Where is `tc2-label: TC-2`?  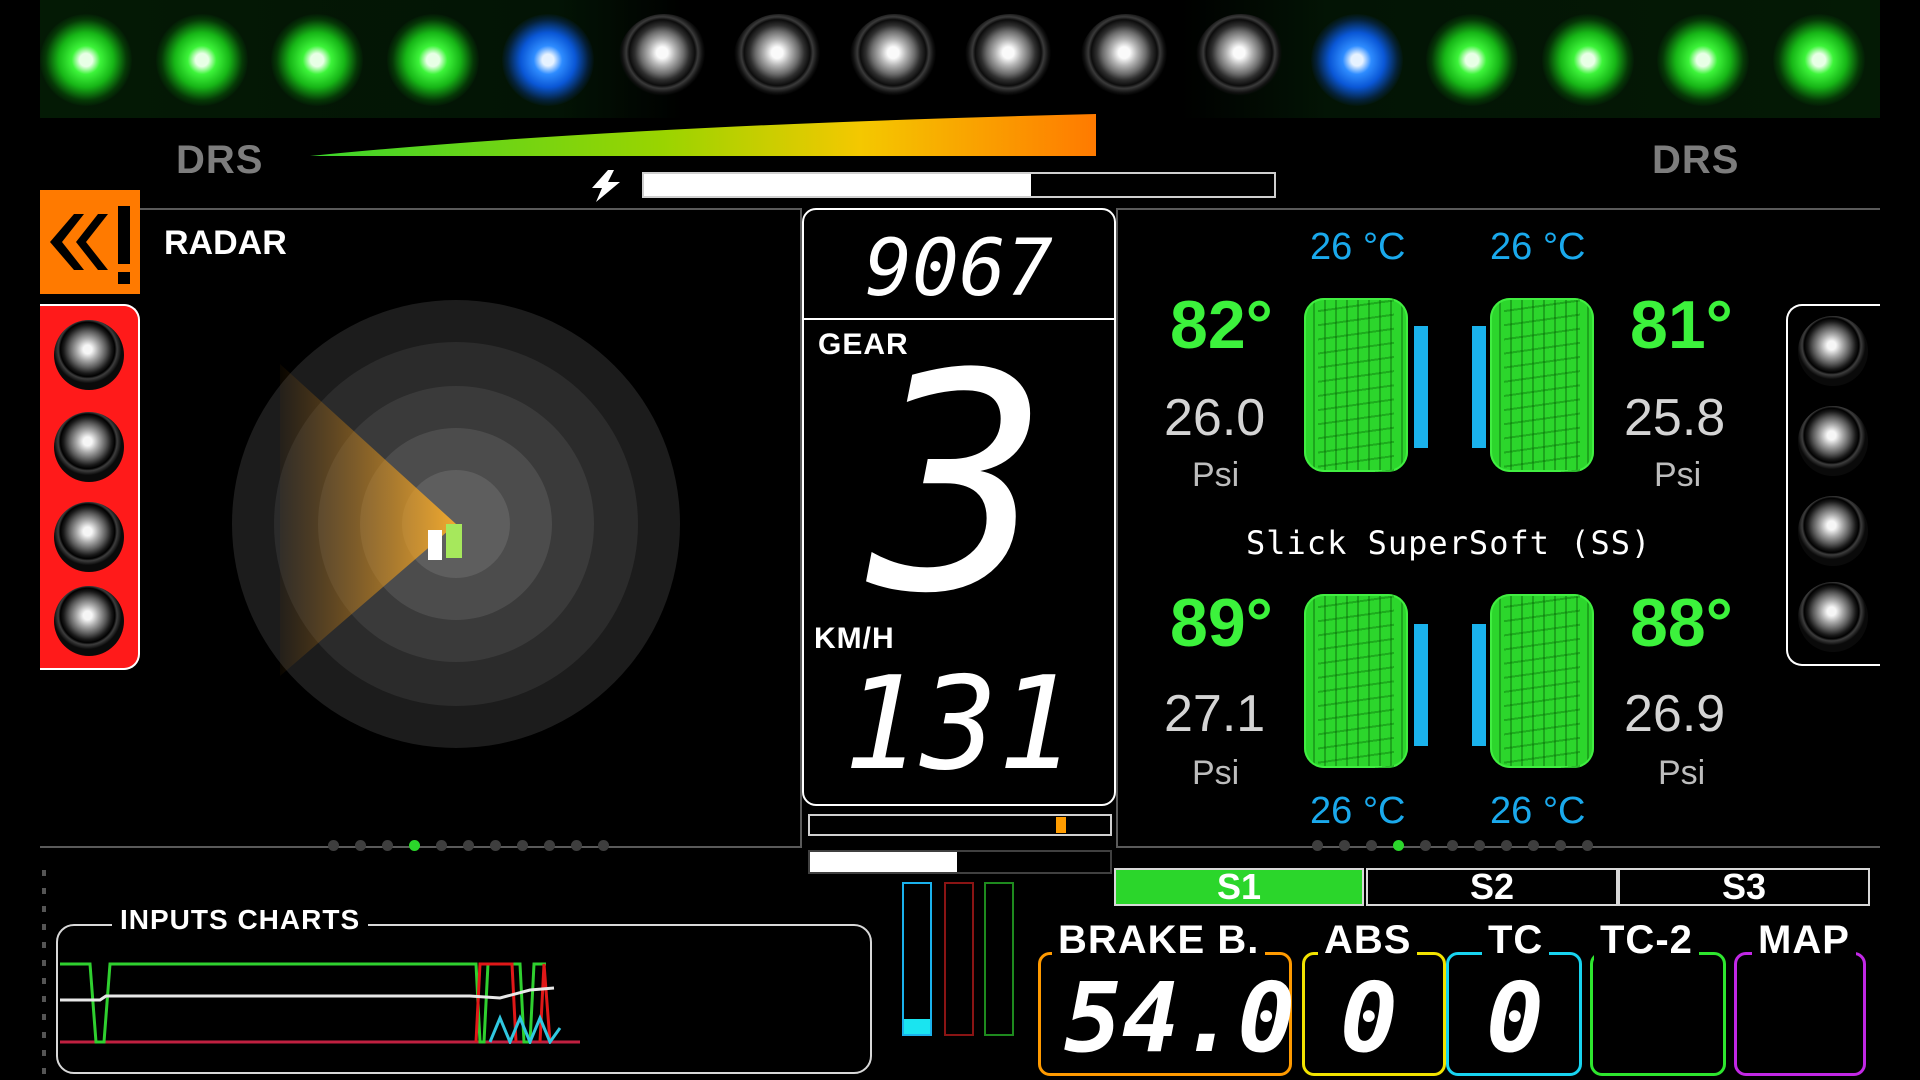 tc2-label: TC-2 is located at coordinates (1646, 940).